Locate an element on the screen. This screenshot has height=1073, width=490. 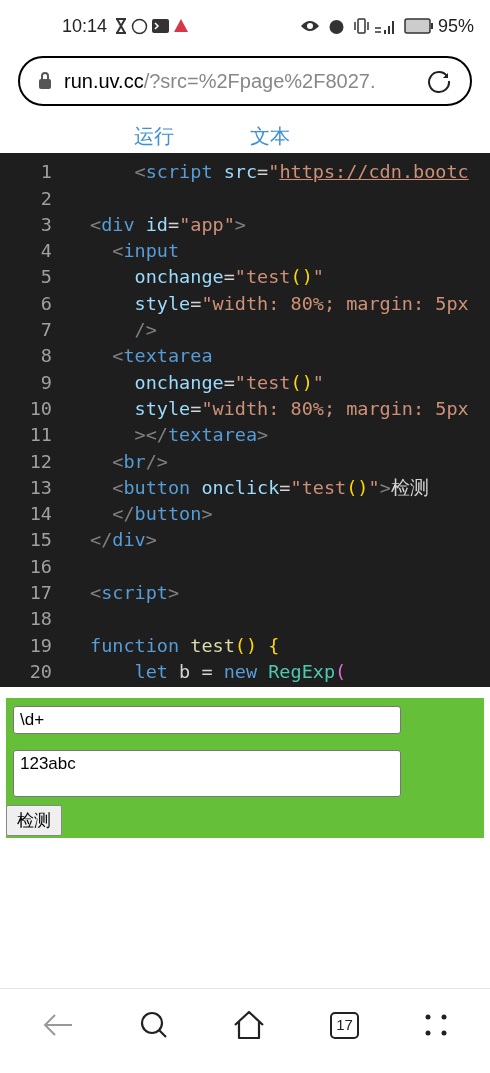
lock-icon is located at coordinates (45, 81).